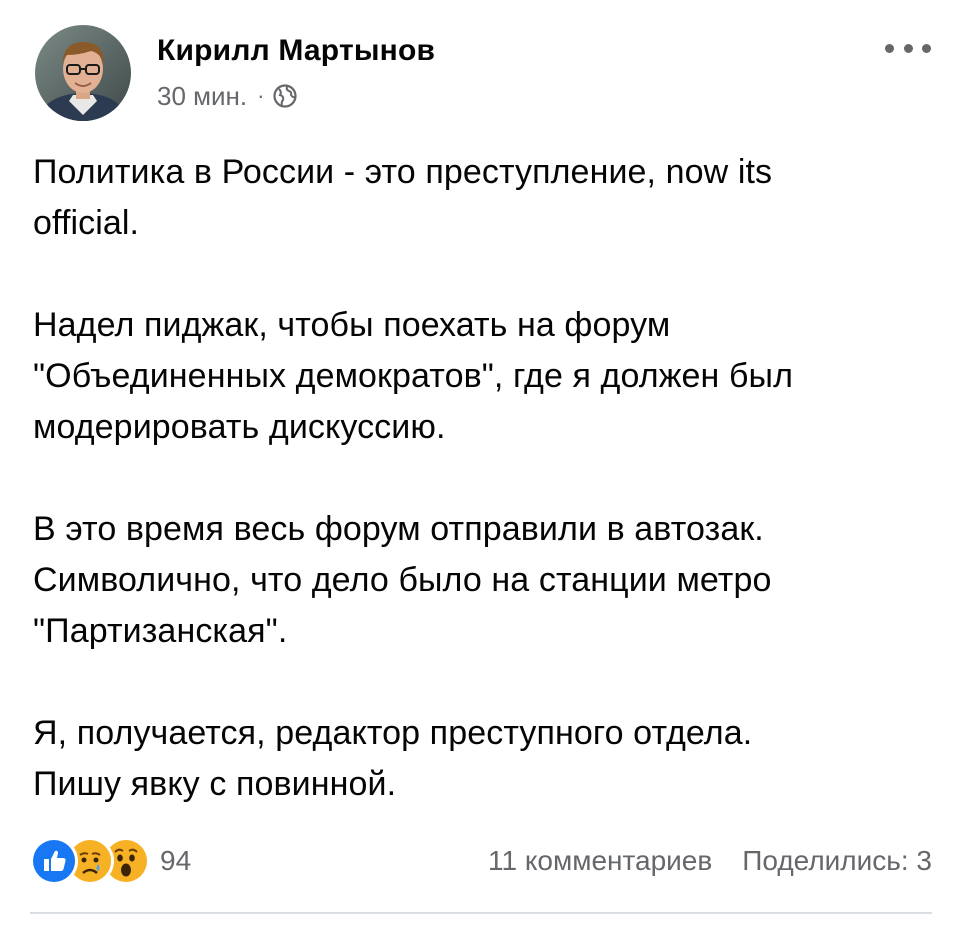 The image size is (961, 933). What do you see at coordinates (600, 861) in the screenshot?
I see `comments-link: 11 комментариев` at bounding box center [600, 861].